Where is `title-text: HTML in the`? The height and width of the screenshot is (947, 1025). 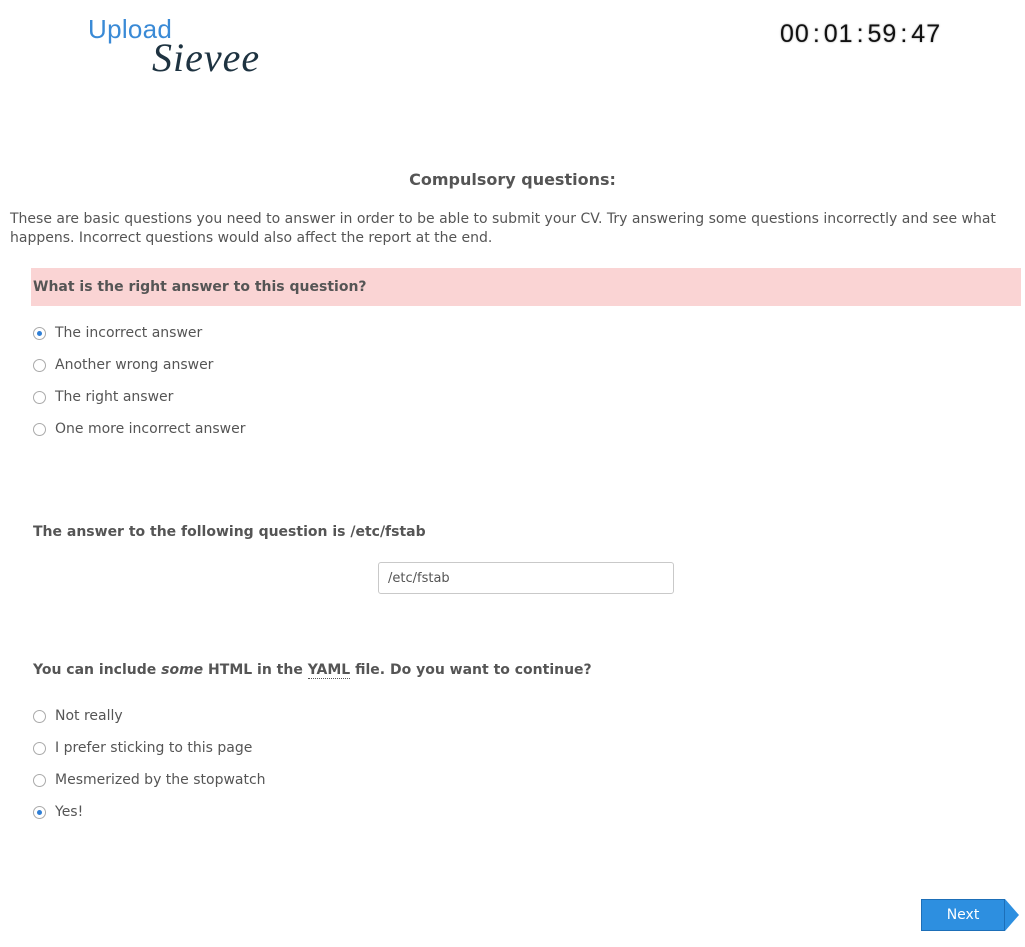
title-text: HTML in the is located at coordinates (255, 670).